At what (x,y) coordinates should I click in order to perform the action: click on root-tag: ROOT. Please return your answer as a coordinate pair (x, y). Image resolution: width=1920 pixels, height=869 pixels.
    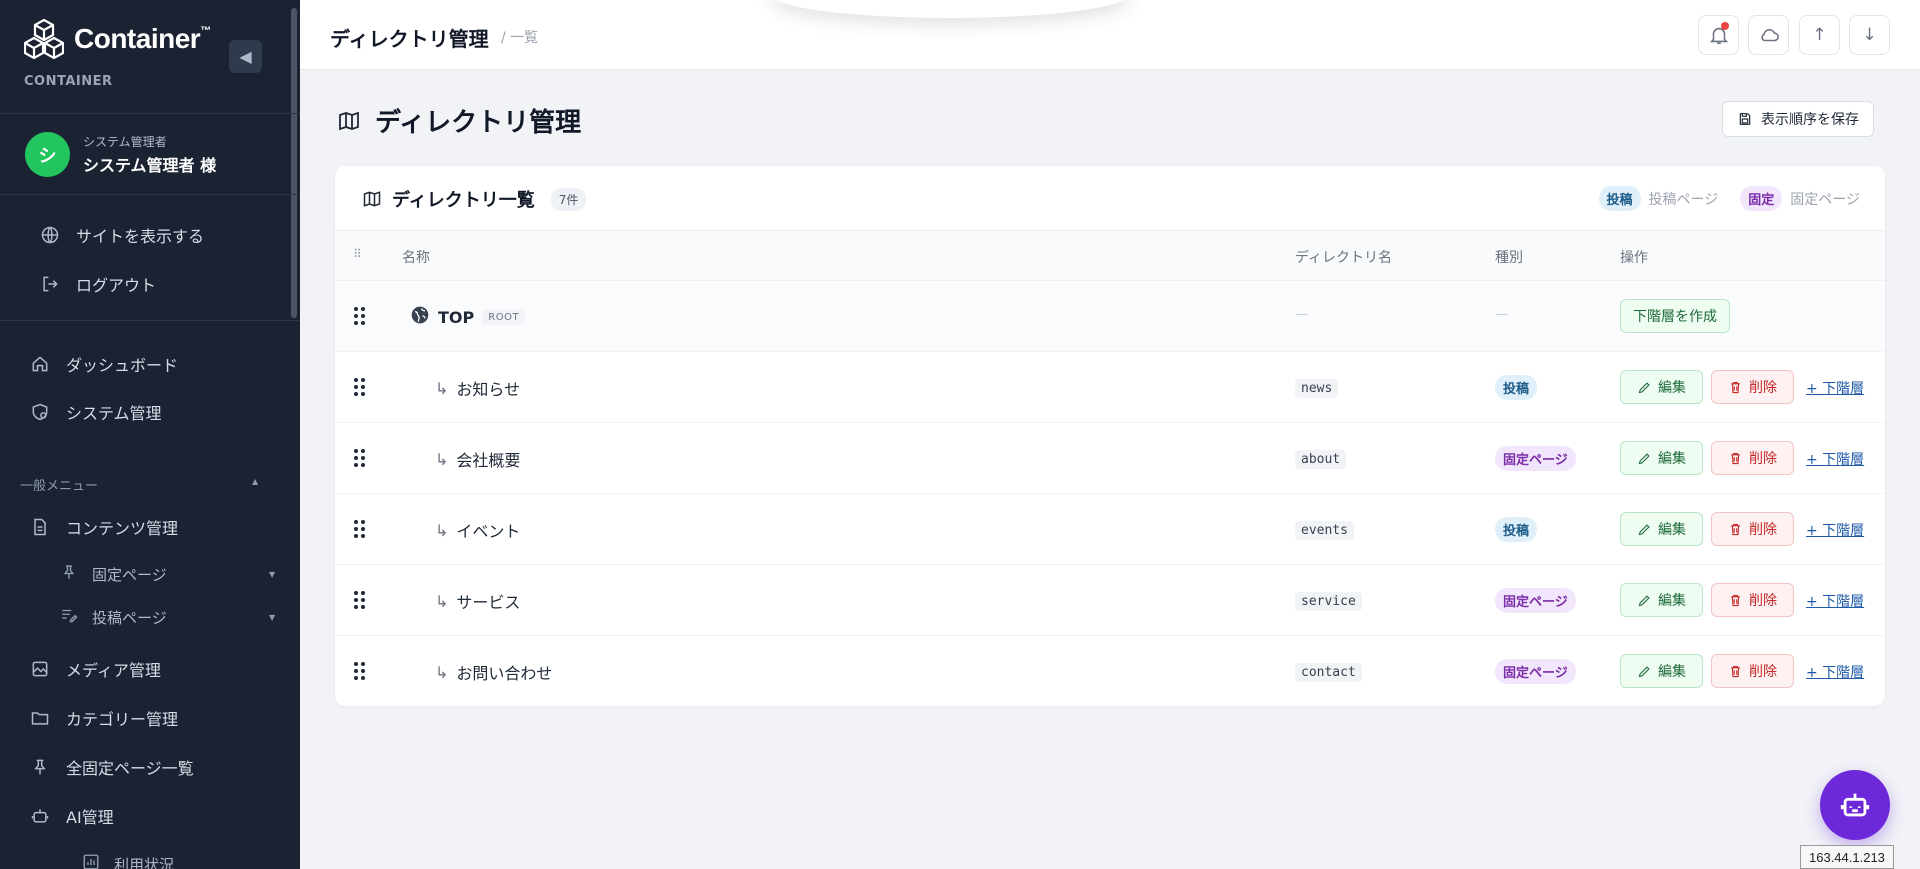
    Looking at the image, I should click on (504, 317).